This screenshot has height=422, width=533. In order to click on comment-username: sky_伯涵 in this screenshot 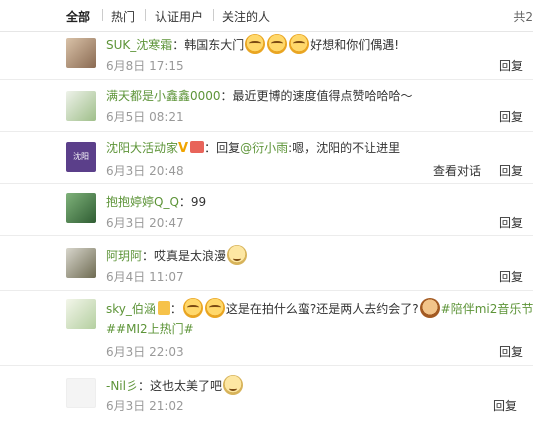, I will do `click(131, 309)`.